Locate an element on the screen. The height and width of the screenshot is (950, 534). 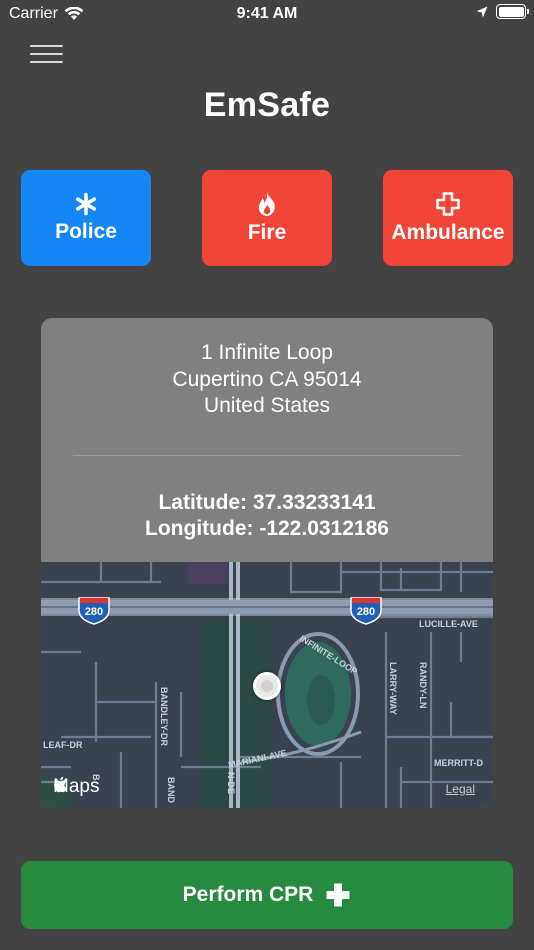
street-label-lucille: LUCILLE-AVE is located at coordinates (448, 624).